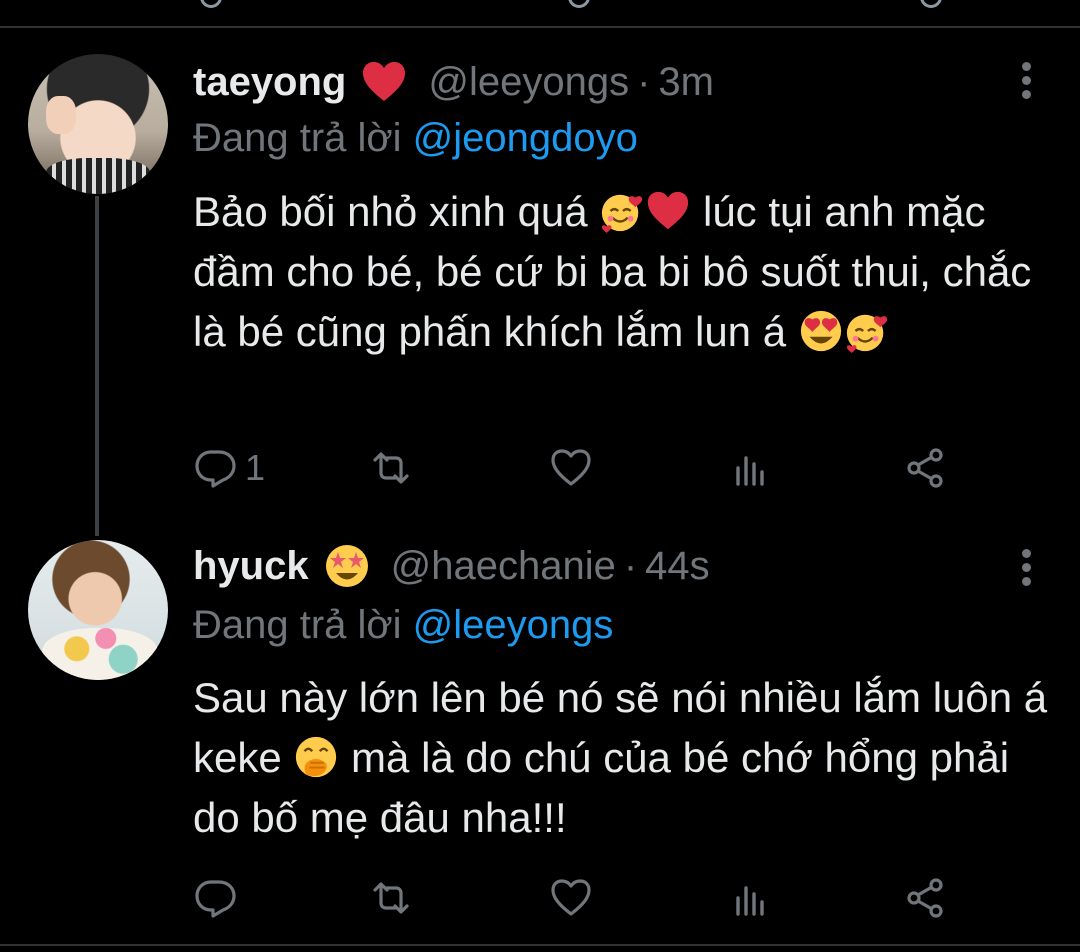  What do you see at coordinates (349, 566) in the screenshot?
I see `star-struck-icon` at bounding box center [349, 566].